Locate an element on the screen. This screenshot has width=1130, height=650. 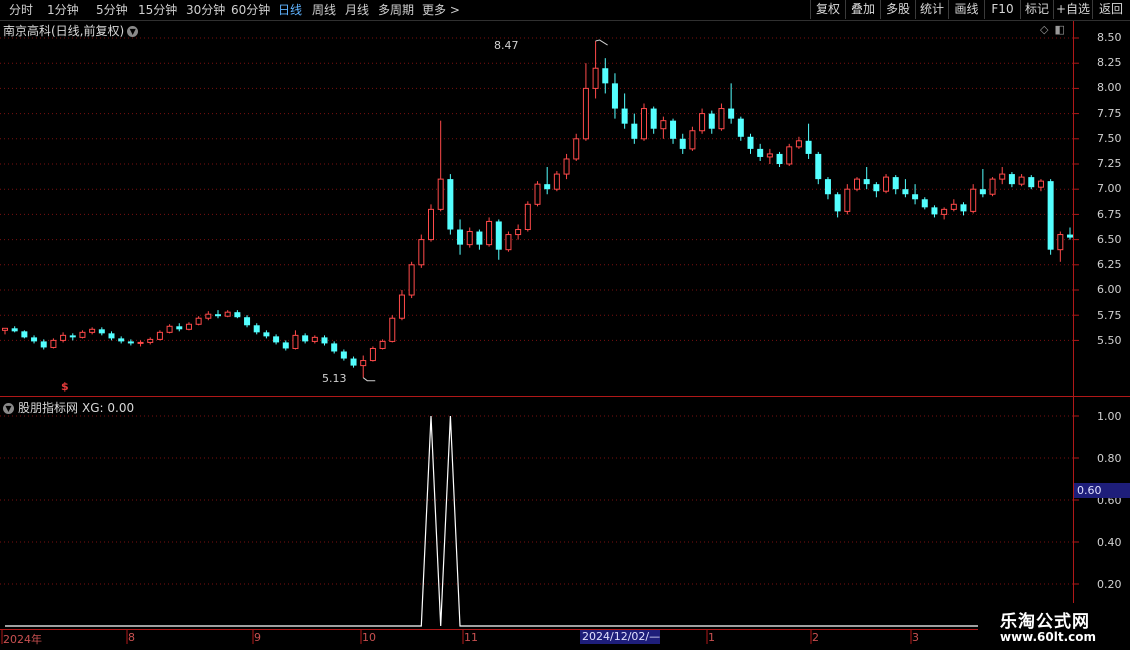
watermark-url: www.60lt.com is located at coordinates (1048, 637).